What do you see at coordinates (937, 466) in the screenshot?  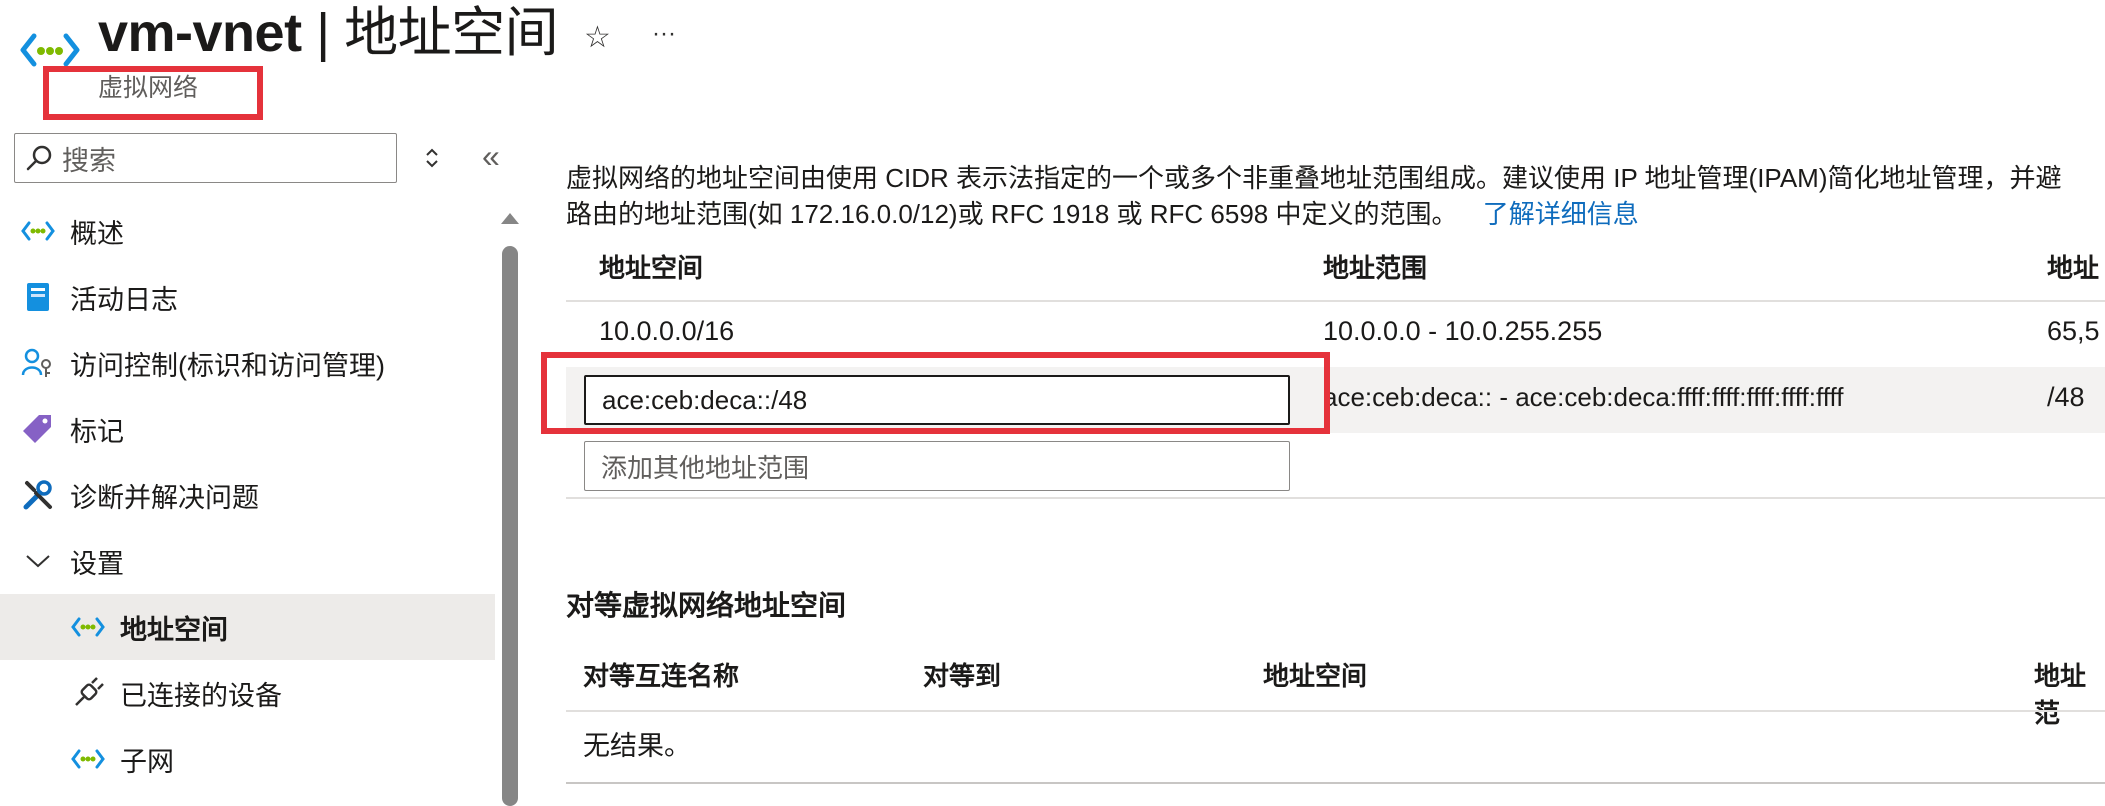 I see `add-address-range-input: 添加其他地址范围` at bounding box center [937, 466].